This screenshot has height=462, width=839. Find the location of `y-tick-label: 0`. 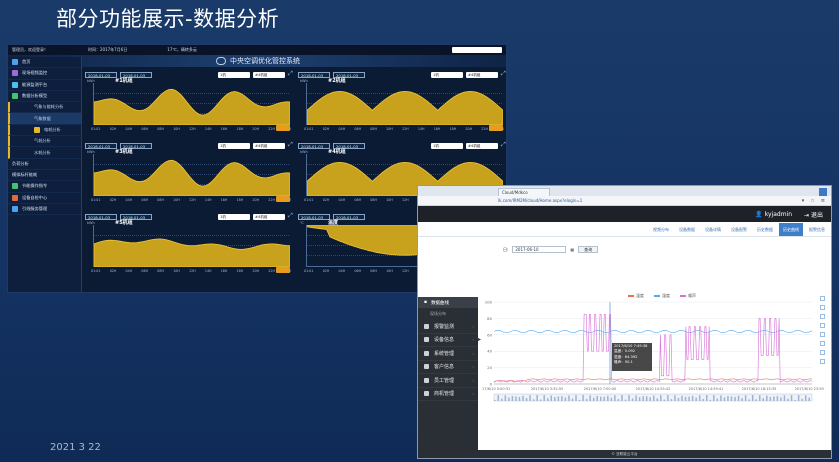

y-tick-label: 0 is located at coordinates (491, 384).